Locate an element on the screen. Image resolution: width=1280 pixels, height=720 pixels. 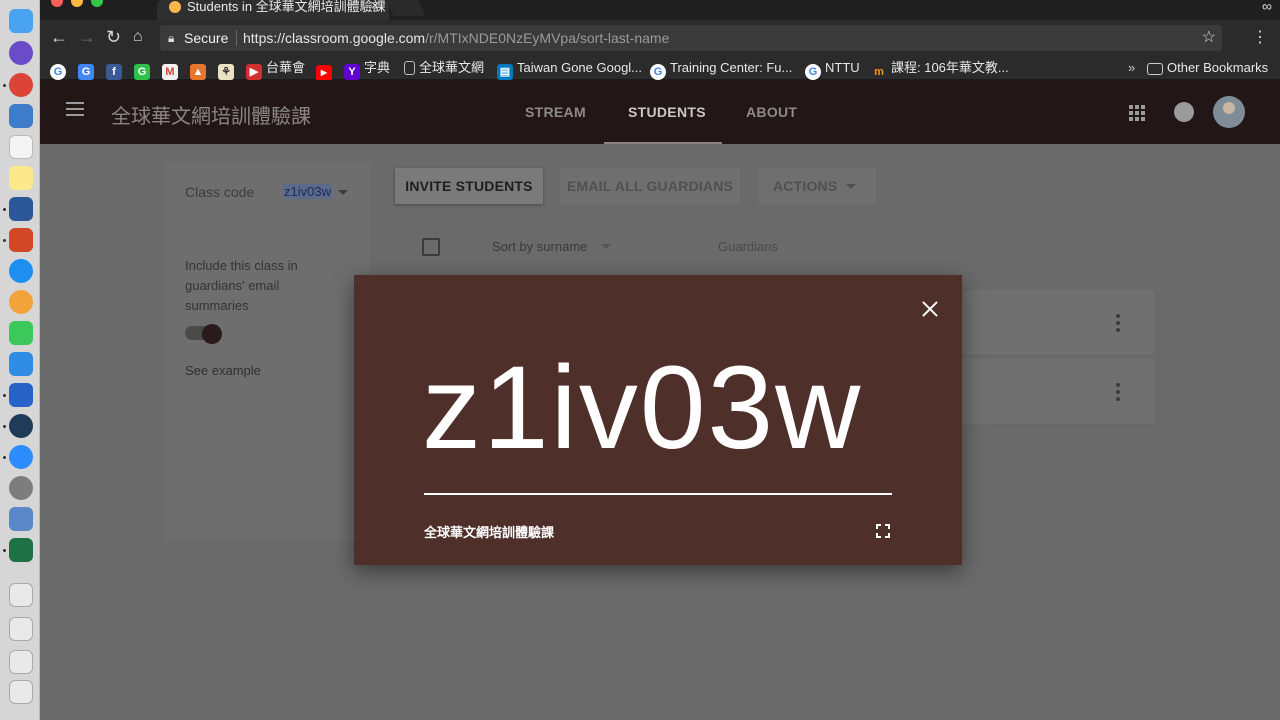
class-code-dropdown-icon is located at coordinates (343, 192).